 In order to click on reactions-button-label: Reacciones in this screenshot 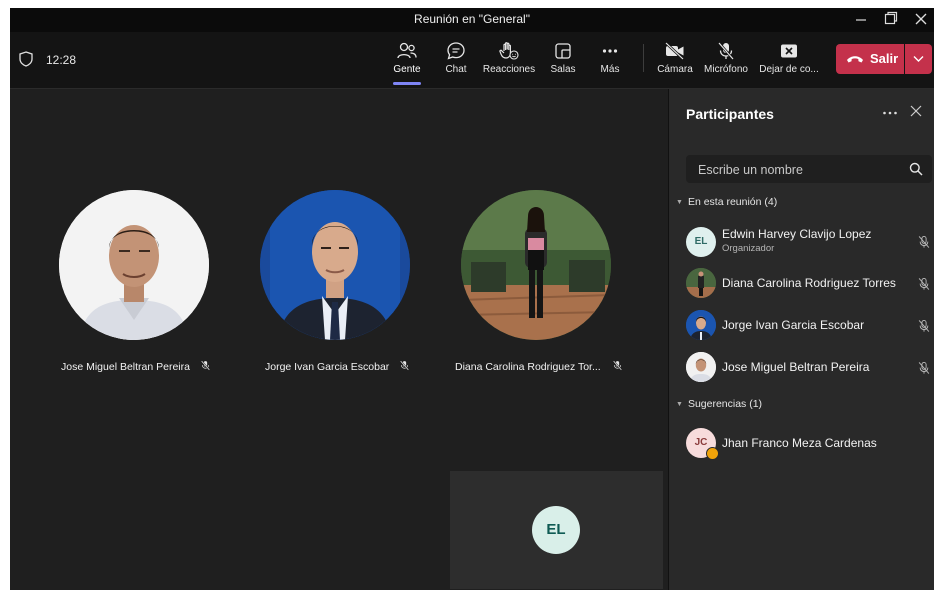, I will do `click(509, 69)`.